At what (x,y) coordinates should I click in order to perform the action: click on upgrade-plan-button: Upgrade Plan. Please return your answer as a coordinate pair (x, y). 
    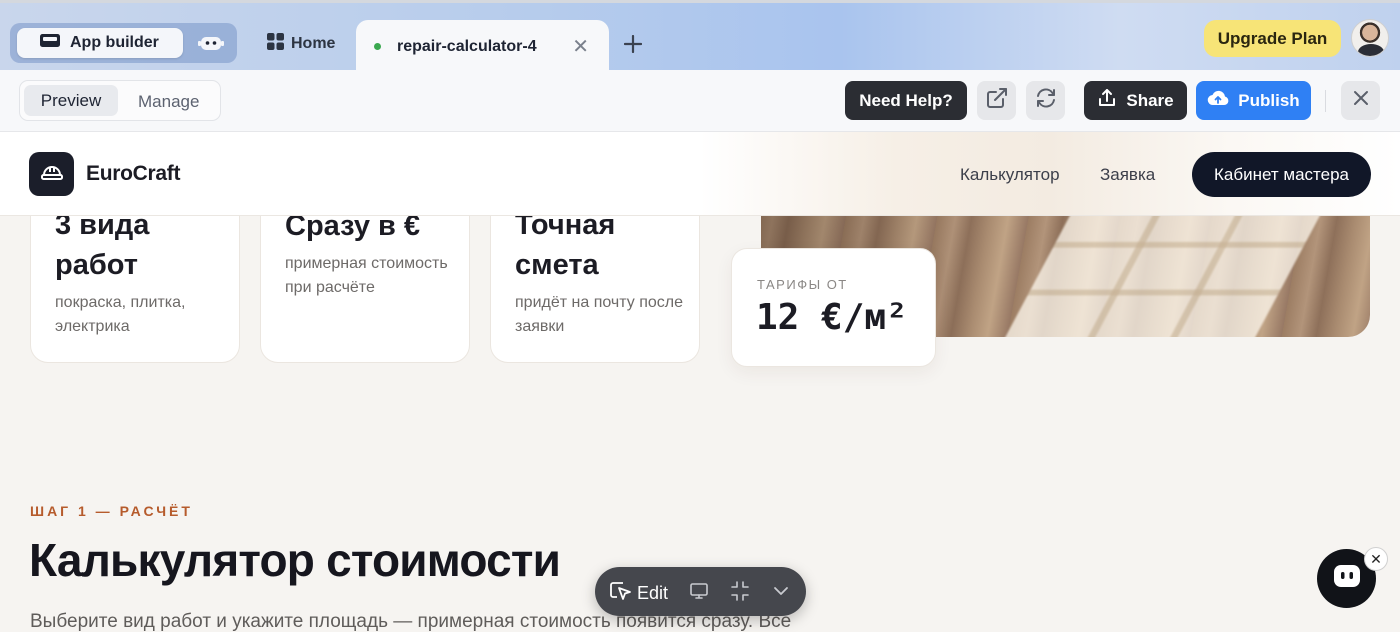
    Looking at the image, I should click on (1272, 38).